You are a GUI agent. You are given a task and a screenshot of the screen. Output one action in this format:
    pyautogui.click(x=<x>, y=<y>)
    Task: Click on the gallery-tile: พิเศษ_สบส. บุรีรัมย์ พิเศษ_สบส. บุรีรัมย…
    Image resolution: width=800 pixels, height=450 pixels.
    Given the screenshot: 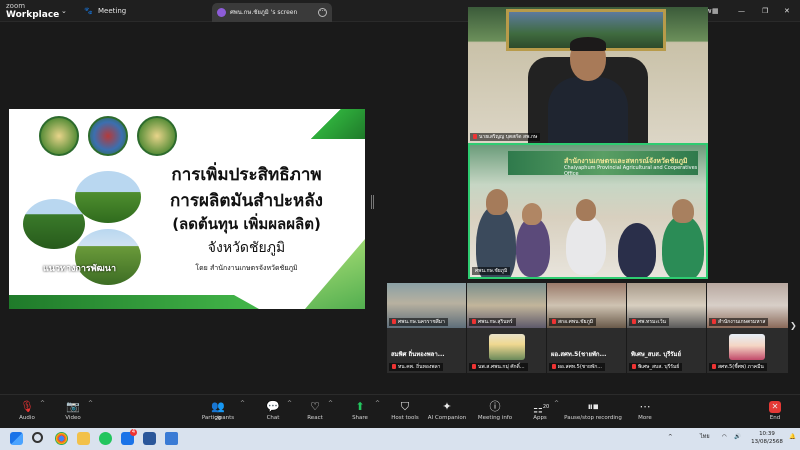 What is the action you would take?
    pyautogui.click(x=666, y=350)
    